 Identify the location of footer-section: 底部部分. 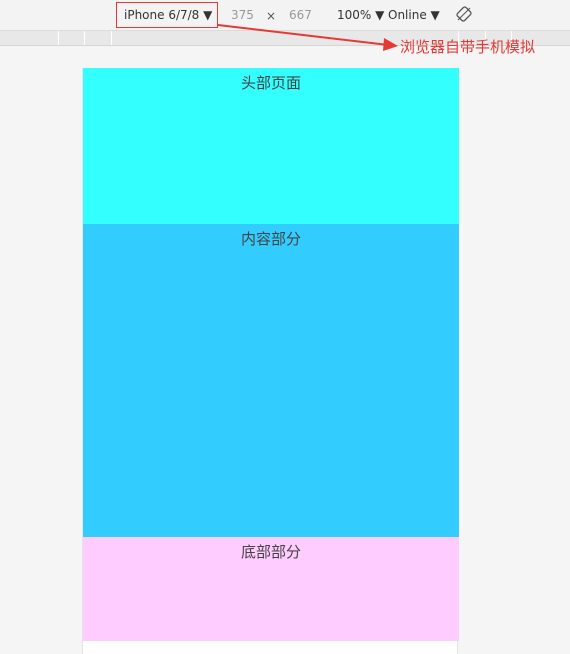
(271, 589).